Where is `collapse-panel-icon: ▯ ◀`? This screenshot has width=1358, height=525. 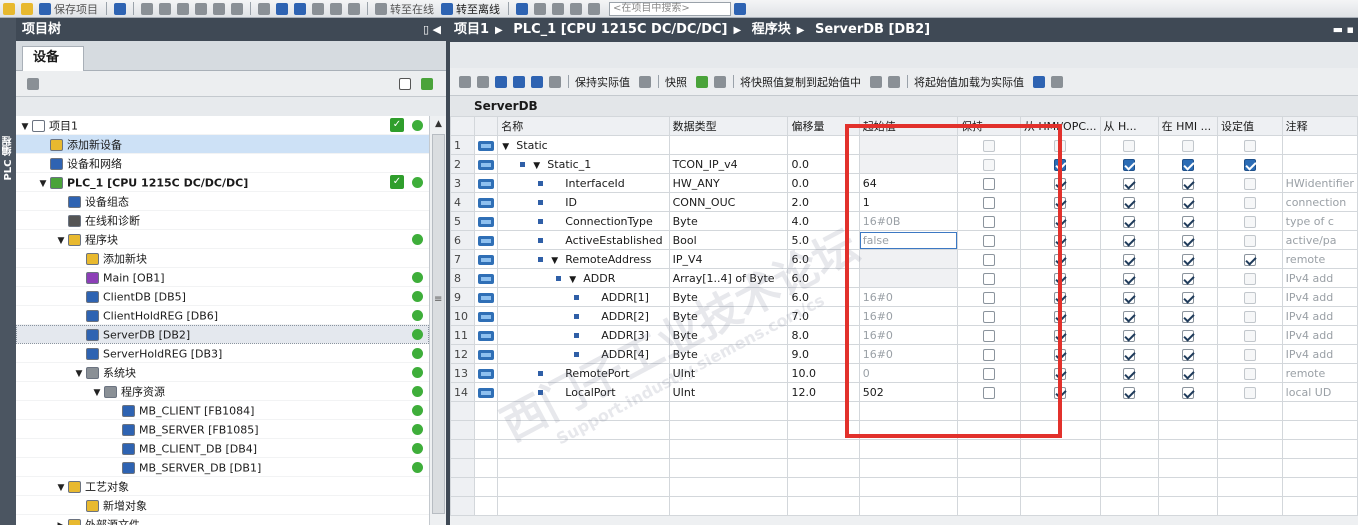
collapse-panel-icon: ▯ ◀ is located at coordinates (432, 29).